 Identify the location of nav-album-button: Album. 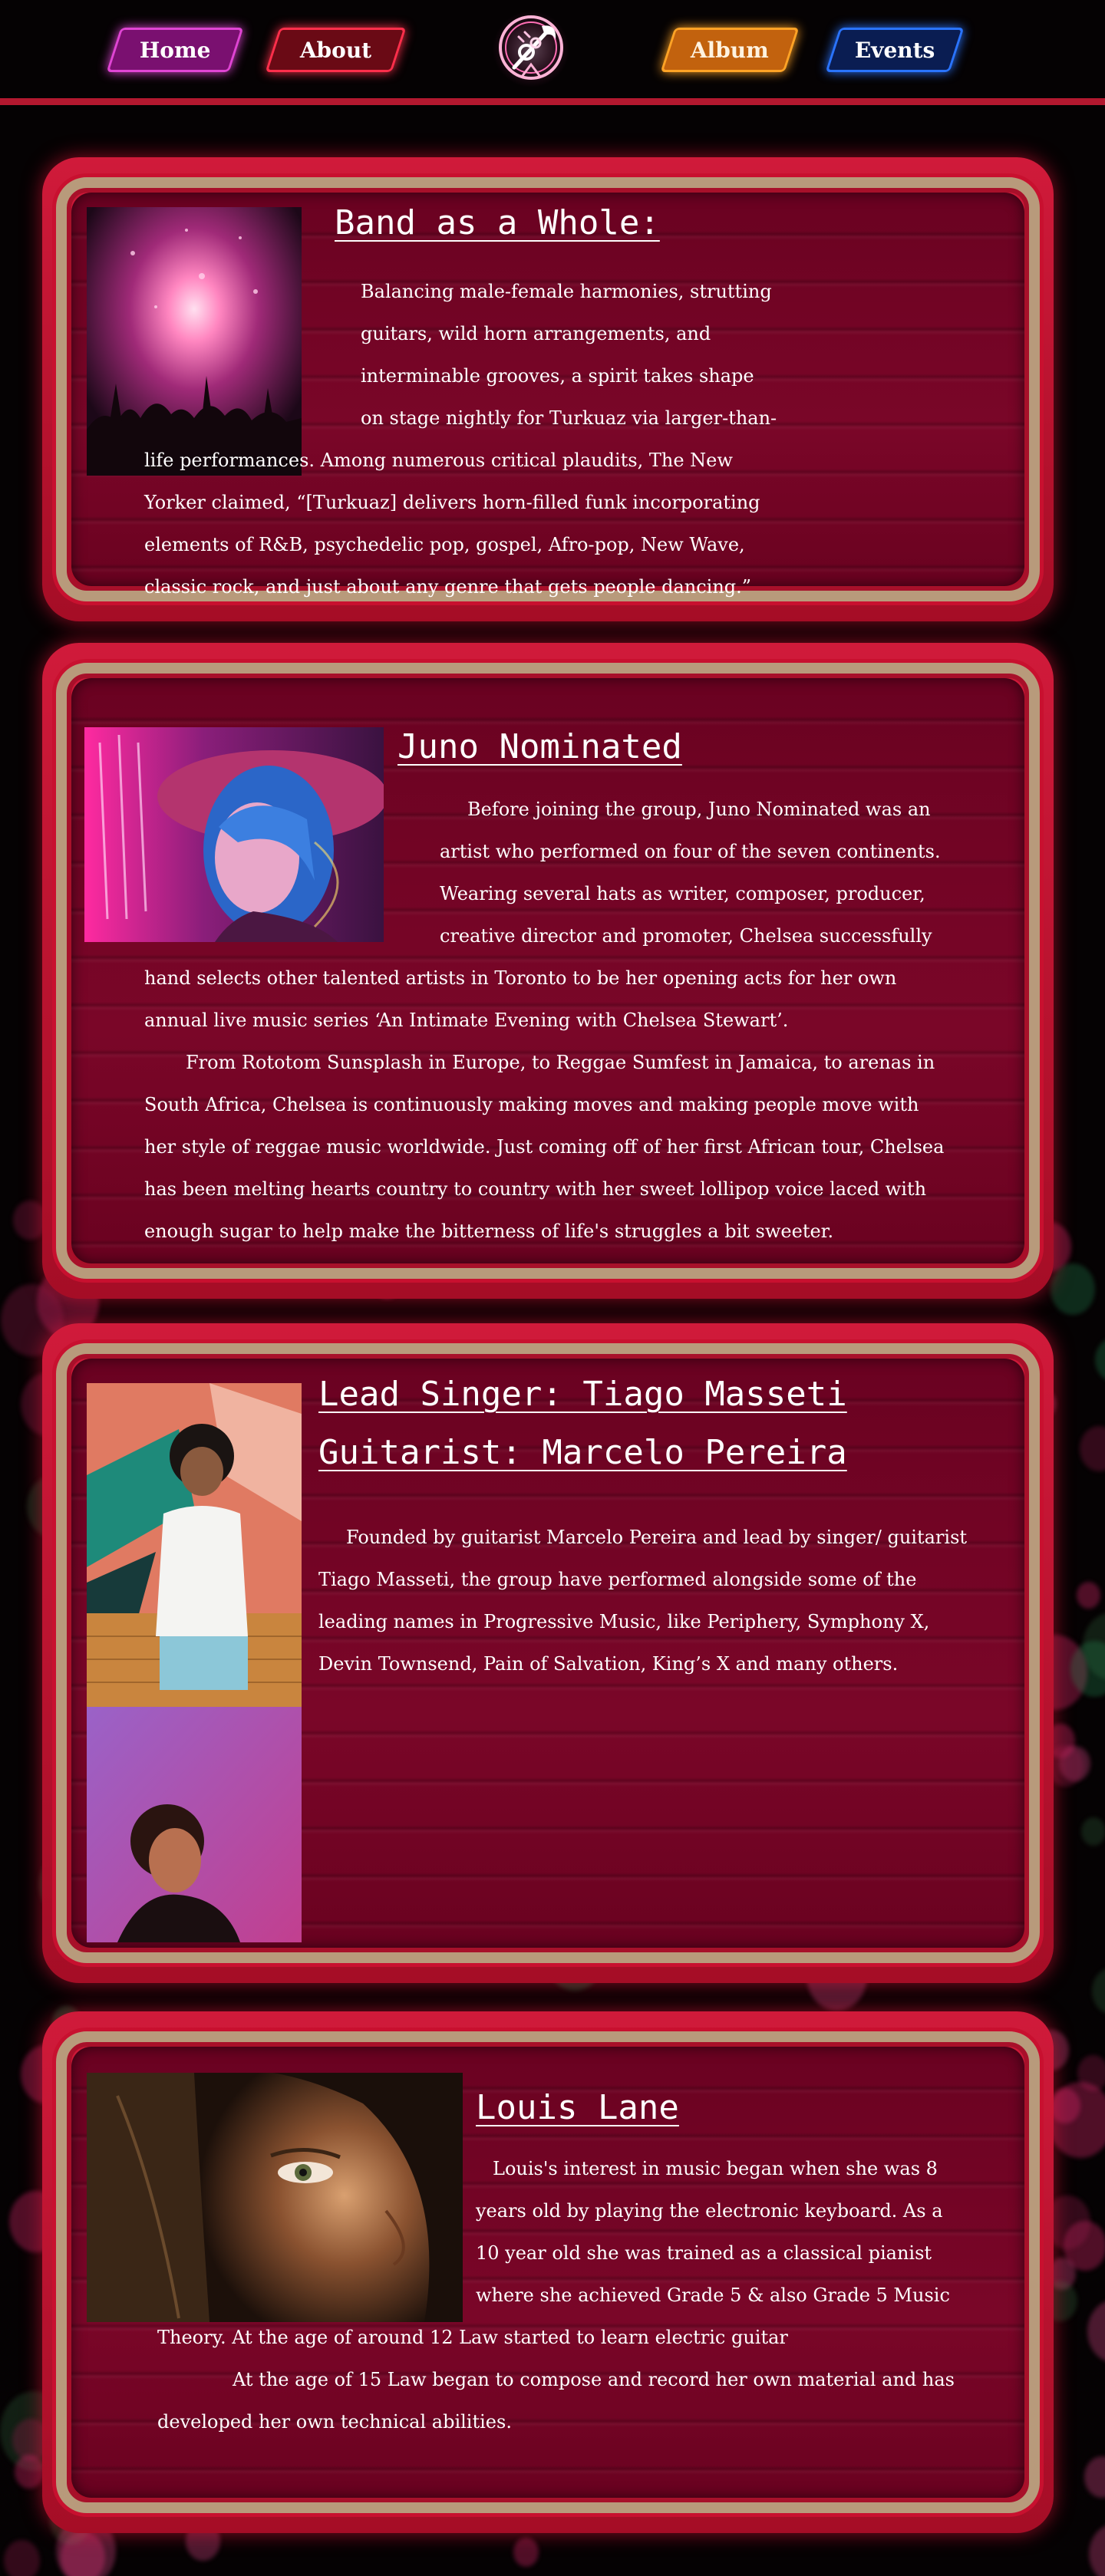
(730, 50).